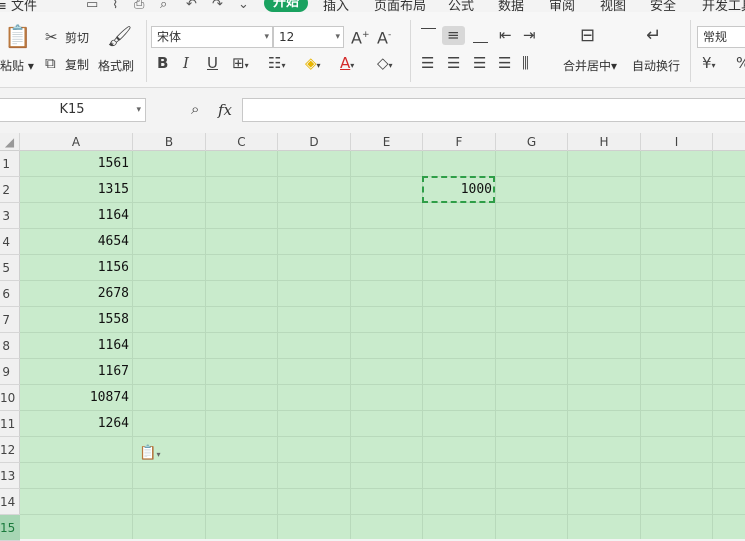 Image resolution: width=745 pixels, height=541 pixels. I want to click on indent-decrease-icon: ⇤, so click(505, 35).